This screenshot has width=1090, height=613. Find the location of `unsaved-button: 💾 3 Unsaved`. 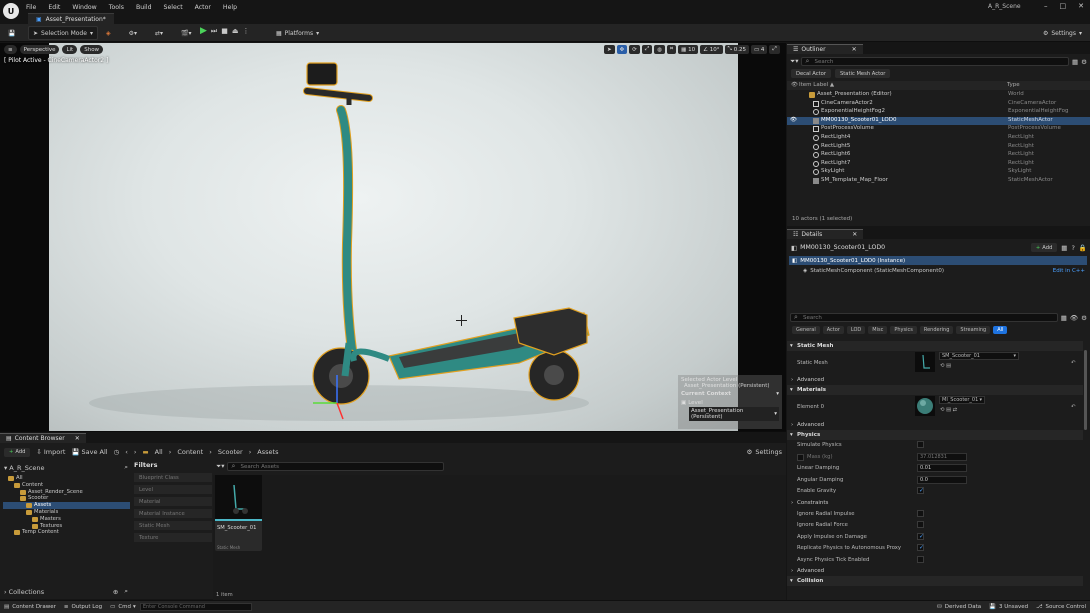

unsaved-button: 💾 3 Unsaved is located at coordinates (1008, 607).